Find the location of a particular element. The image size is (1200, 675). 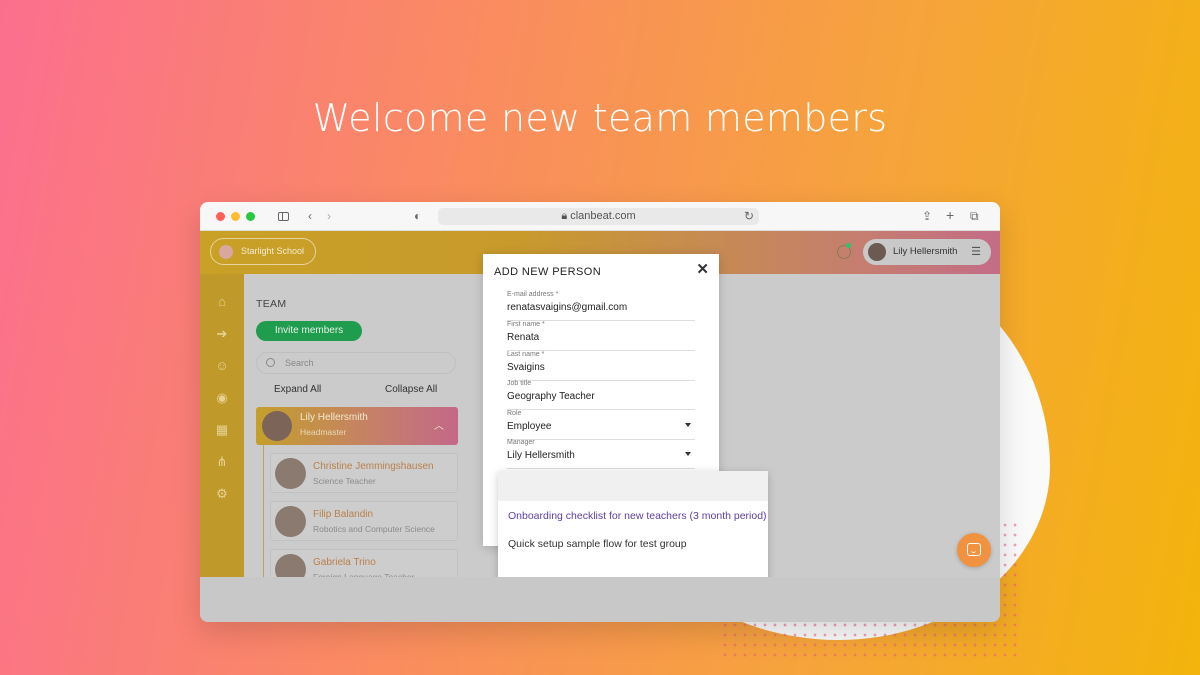

member-name: Christine Jemmingshausen is located at coordinates (373, 466).